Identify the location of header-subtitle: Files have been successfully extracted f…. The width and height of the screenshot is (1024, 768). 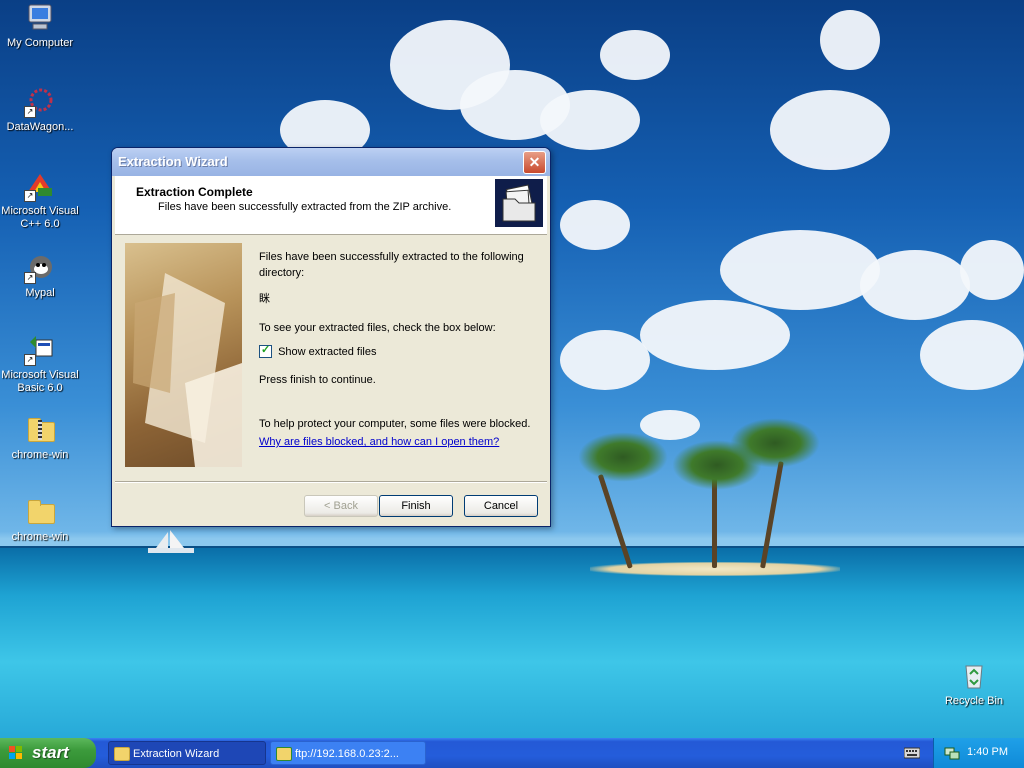
(305, 207).